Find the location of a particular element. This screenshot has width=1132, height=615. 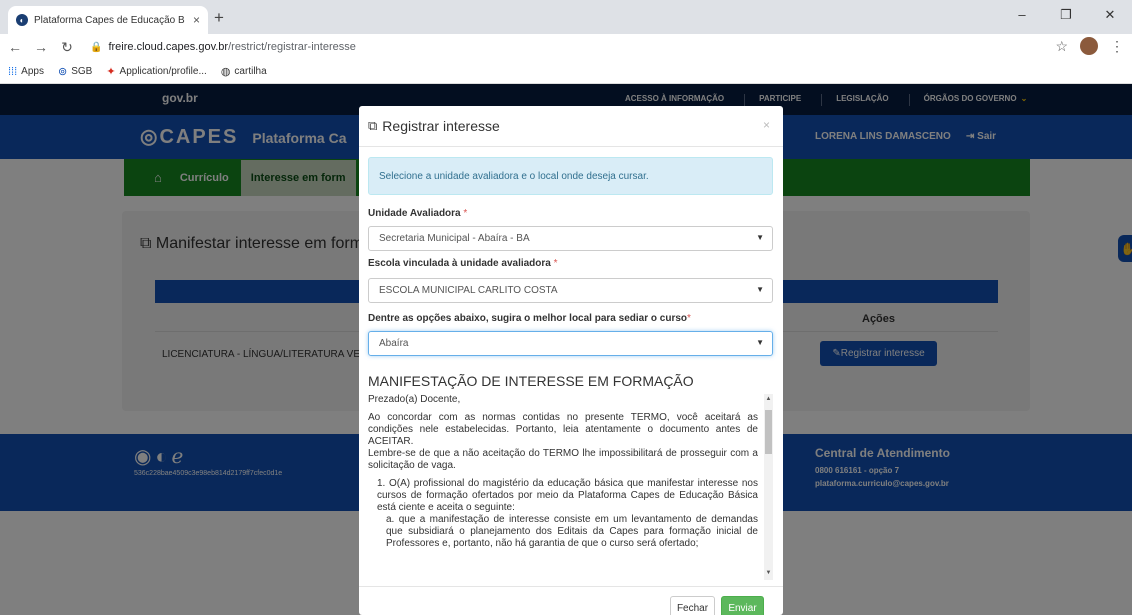

profile-avatar is located at coordinates (1089, 46).